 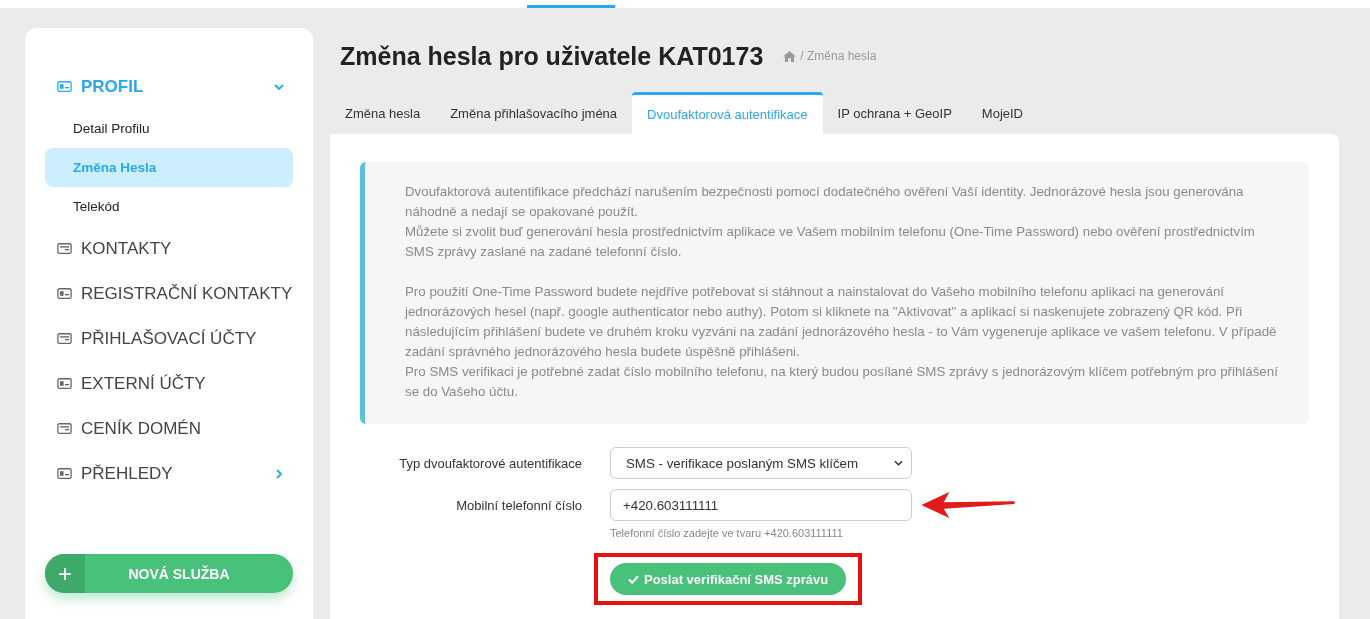 What do you see at coordinates (727, 533) in the screenshot?
I see `help-text: Telefonní číslo zadejte ve tvaru +420.603111111` at bounding box center [727, 533].